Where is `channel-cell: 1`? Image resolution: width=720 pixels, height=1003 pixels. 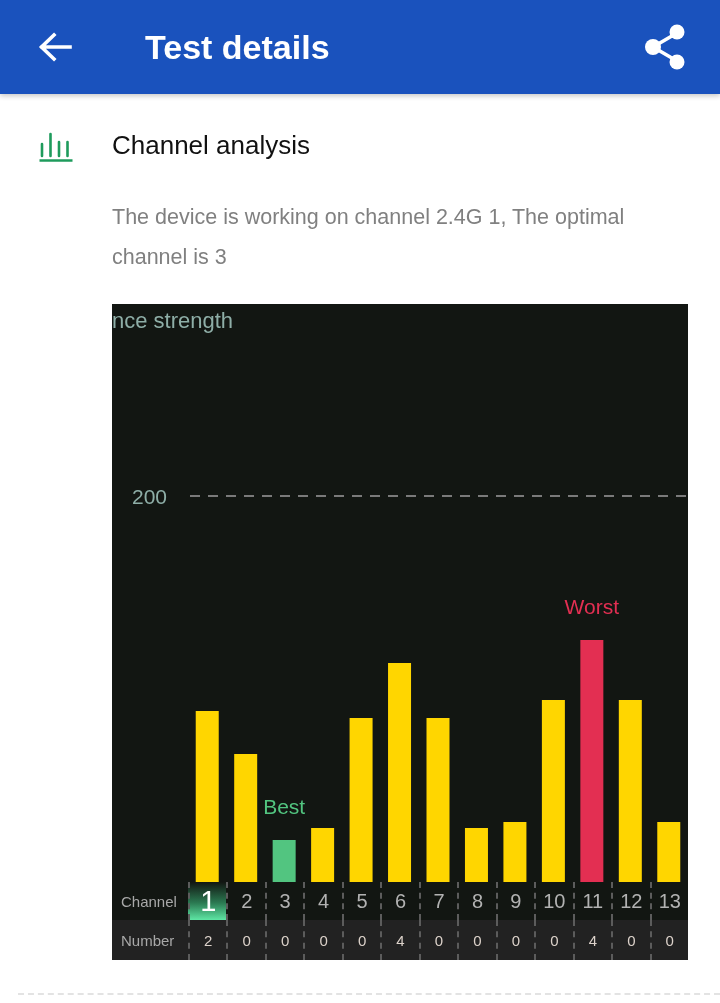 channel-cell: 1 is located at coordinates (207, 901).